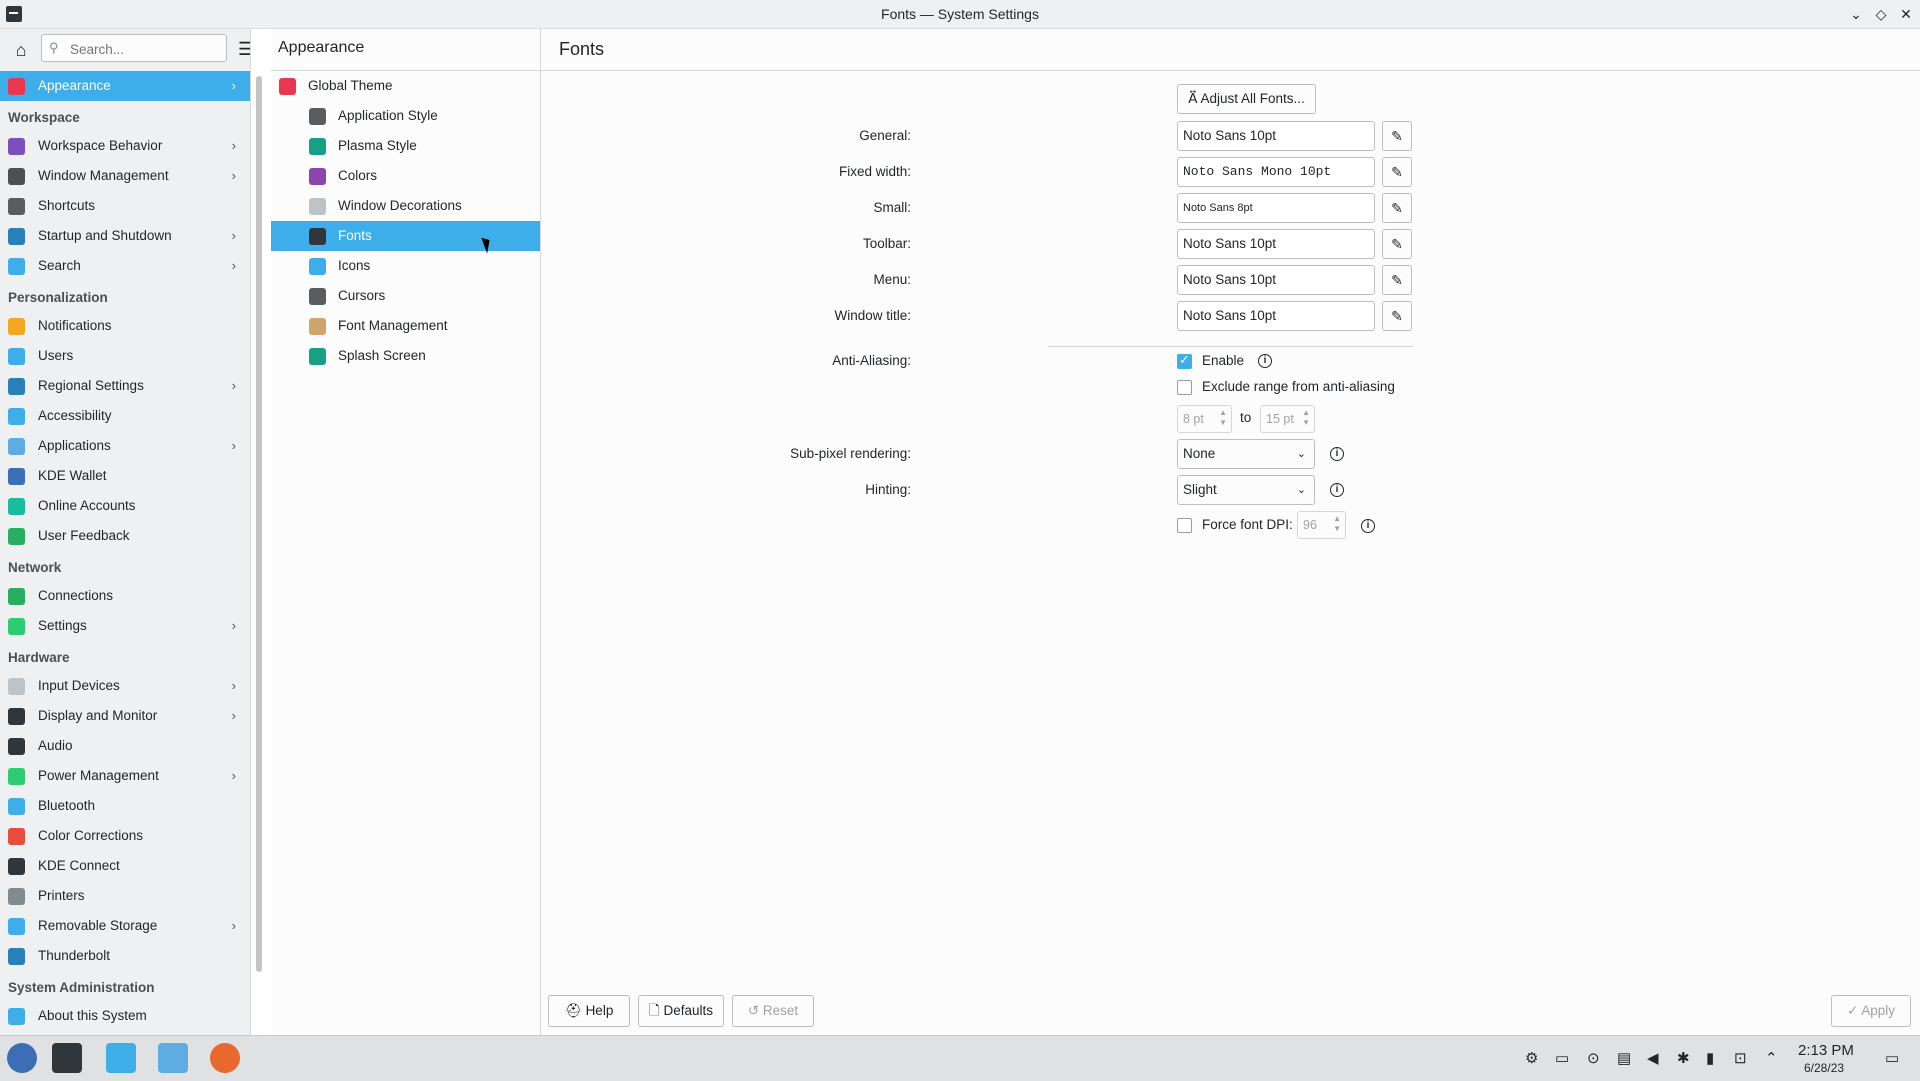  Describe the element at coordinates (1771, 1058) in the screenshot. I see `expand-tray-icon: ⌃` at that location.